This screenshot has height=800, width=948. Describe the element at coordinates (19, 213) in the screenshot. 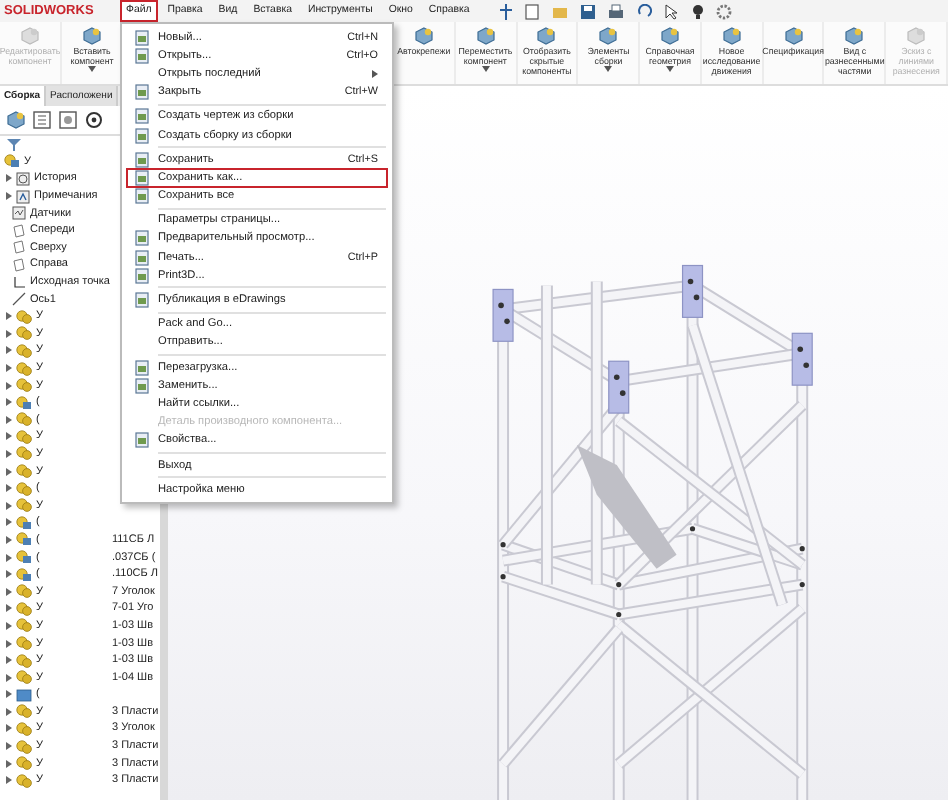

I see `sensor-icon` at that location.